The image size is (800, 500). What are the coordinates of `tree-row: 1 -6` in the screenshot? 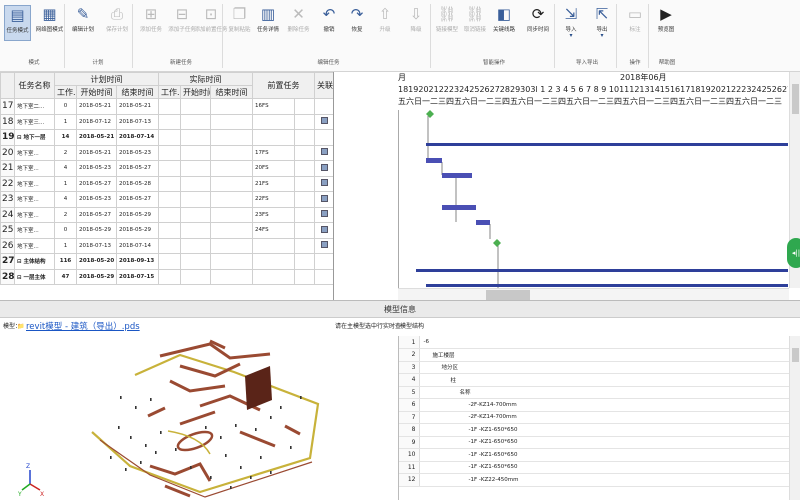 It's located at (594, 342).